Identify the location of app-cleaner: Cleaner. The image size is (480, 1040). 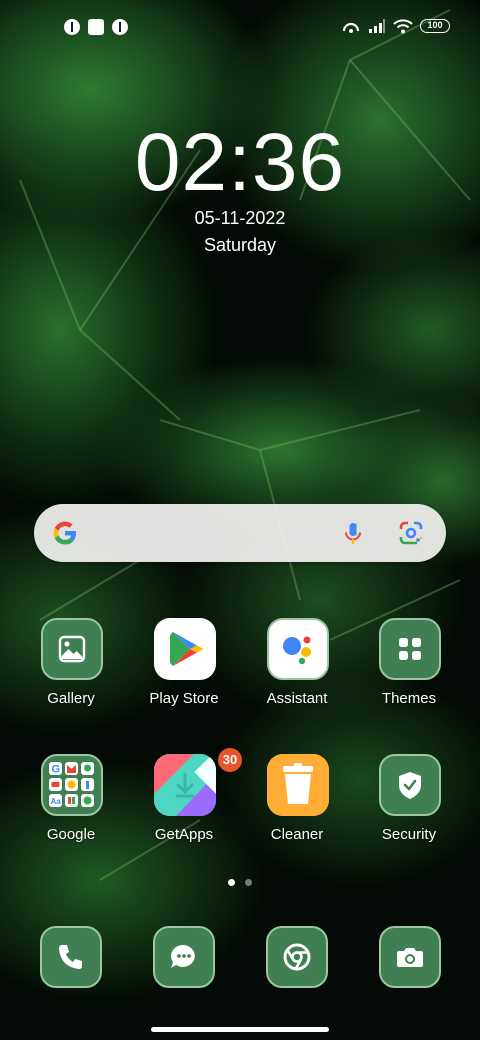
(297, 809).